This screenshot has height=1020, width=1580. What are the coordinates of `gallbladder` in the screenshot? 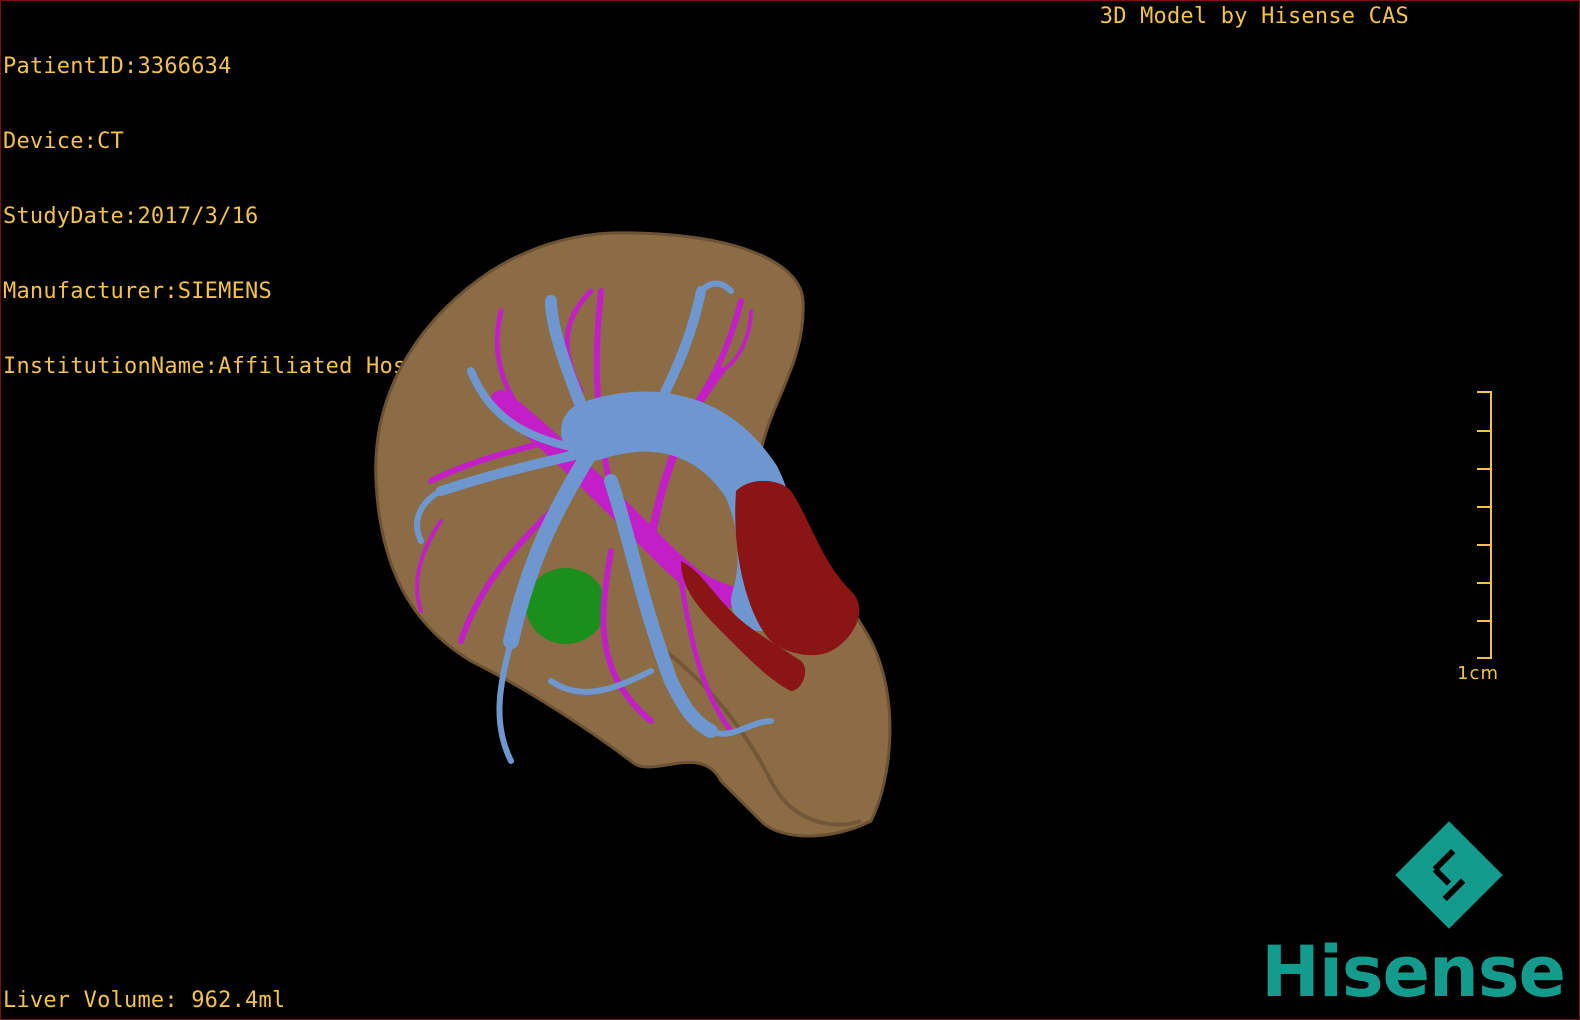 It's located at (566, 606).